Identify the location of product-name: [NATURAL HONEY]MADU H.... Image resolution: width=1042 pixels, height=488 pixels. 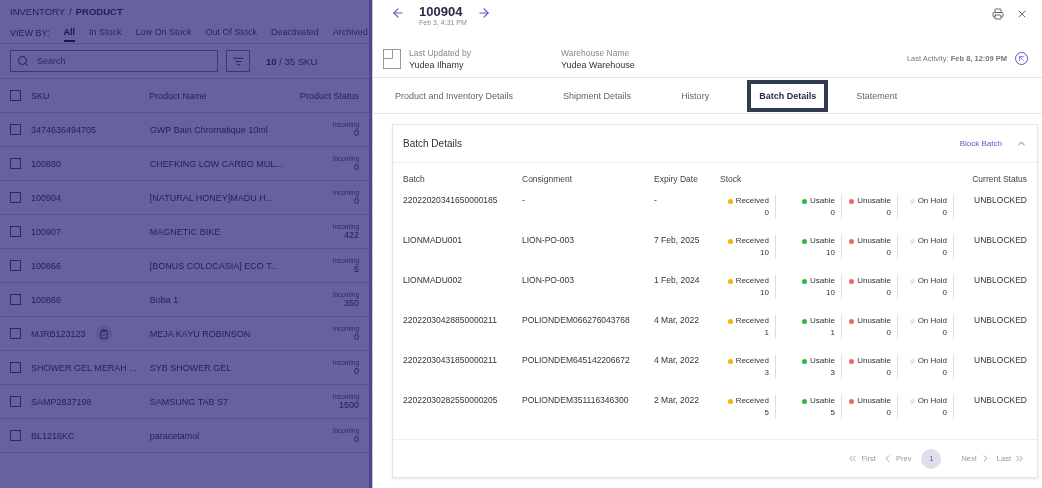
(212, 197).